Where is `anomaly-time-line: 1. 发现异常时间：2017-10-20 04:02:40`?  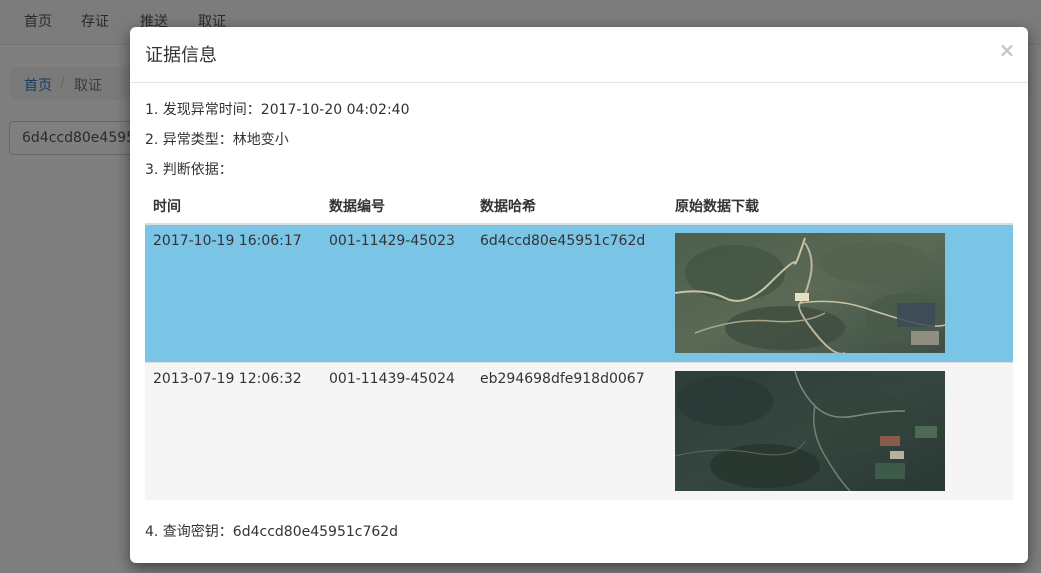 anomaly-time-line: 1. 发现异常时间：2017-10-20 04:02:40 is located at coordinates (277, 110).